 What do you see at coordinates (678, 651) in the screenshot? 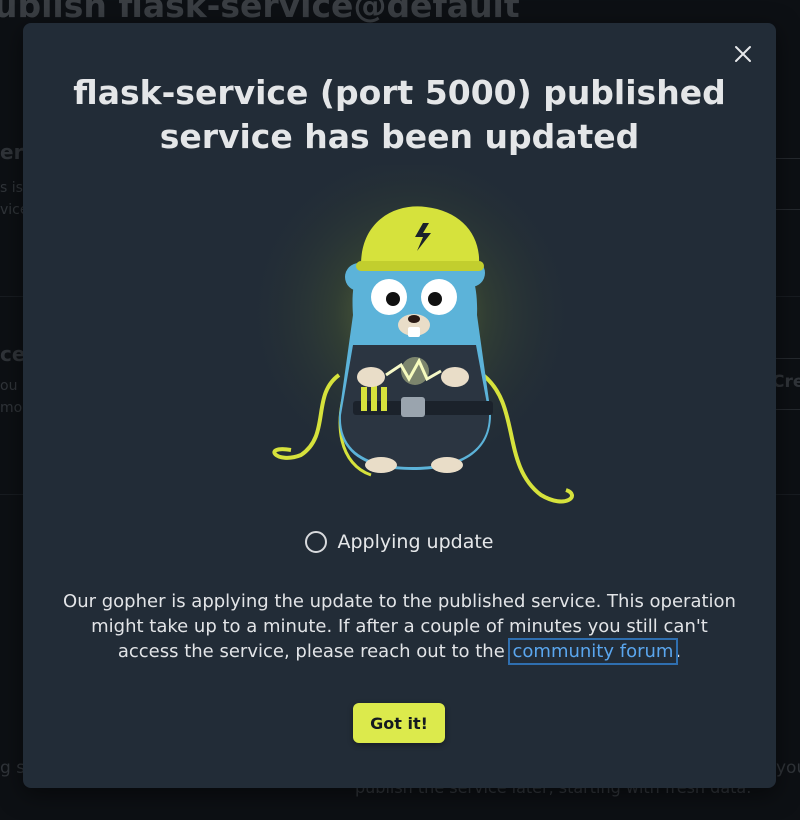
I see `description-suffix: .` at bounding box center [678, 651].